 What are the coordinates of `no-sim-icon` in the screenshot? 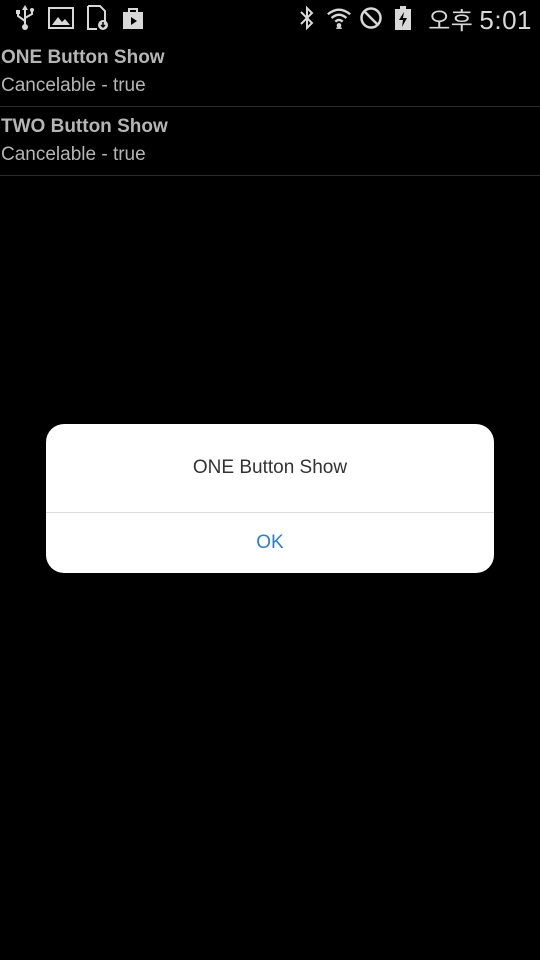 It's located at (371, 18).